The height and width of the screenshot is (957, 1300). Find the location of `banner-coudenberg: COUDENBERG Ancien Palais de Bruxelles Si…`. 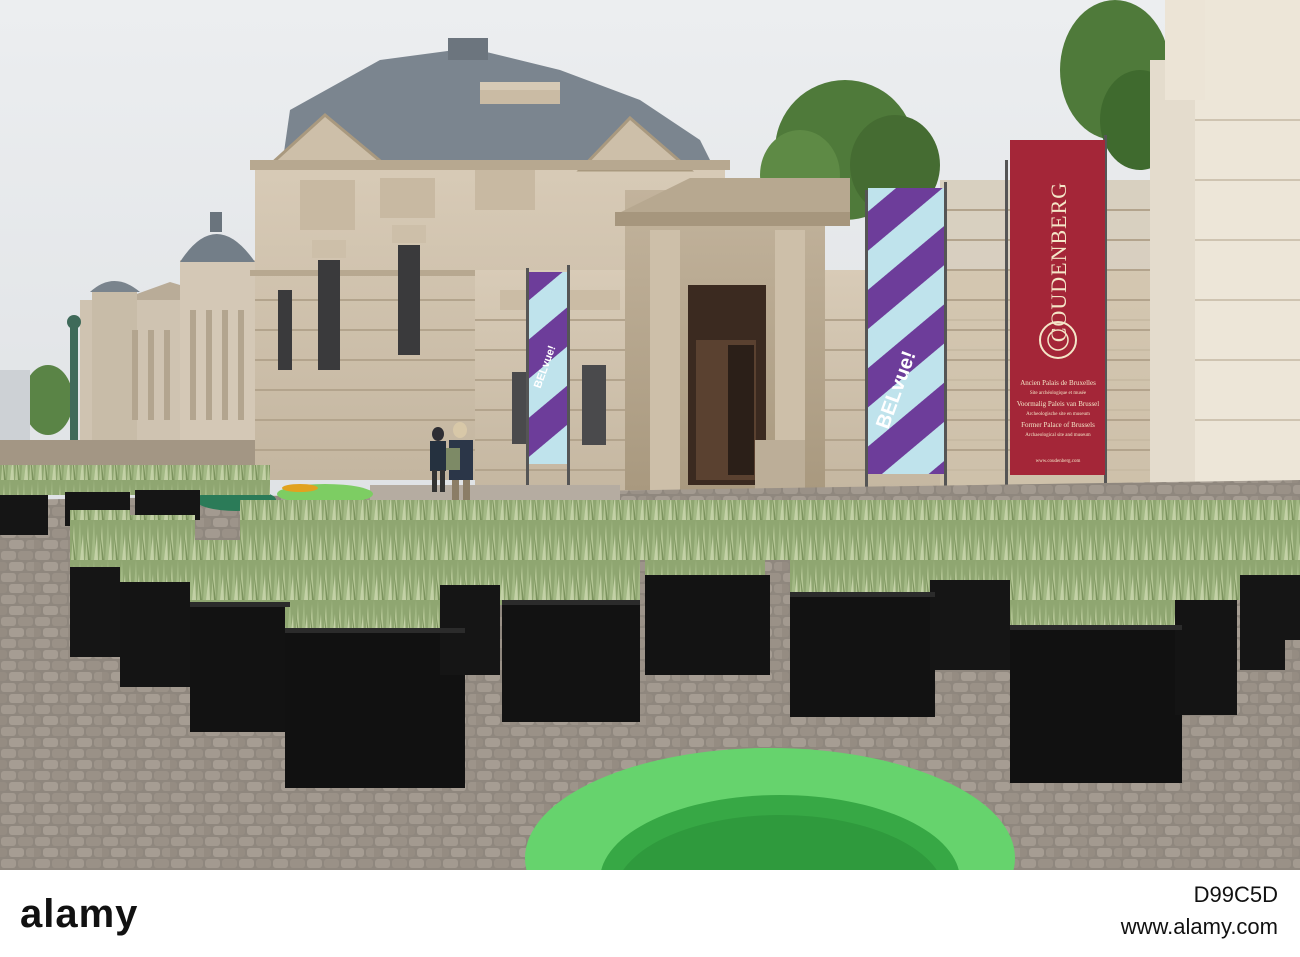

banner-coudenberg: COUDENBERG Ancien Palais de Bruxelles Si… is located at coordinates (1056, 312).